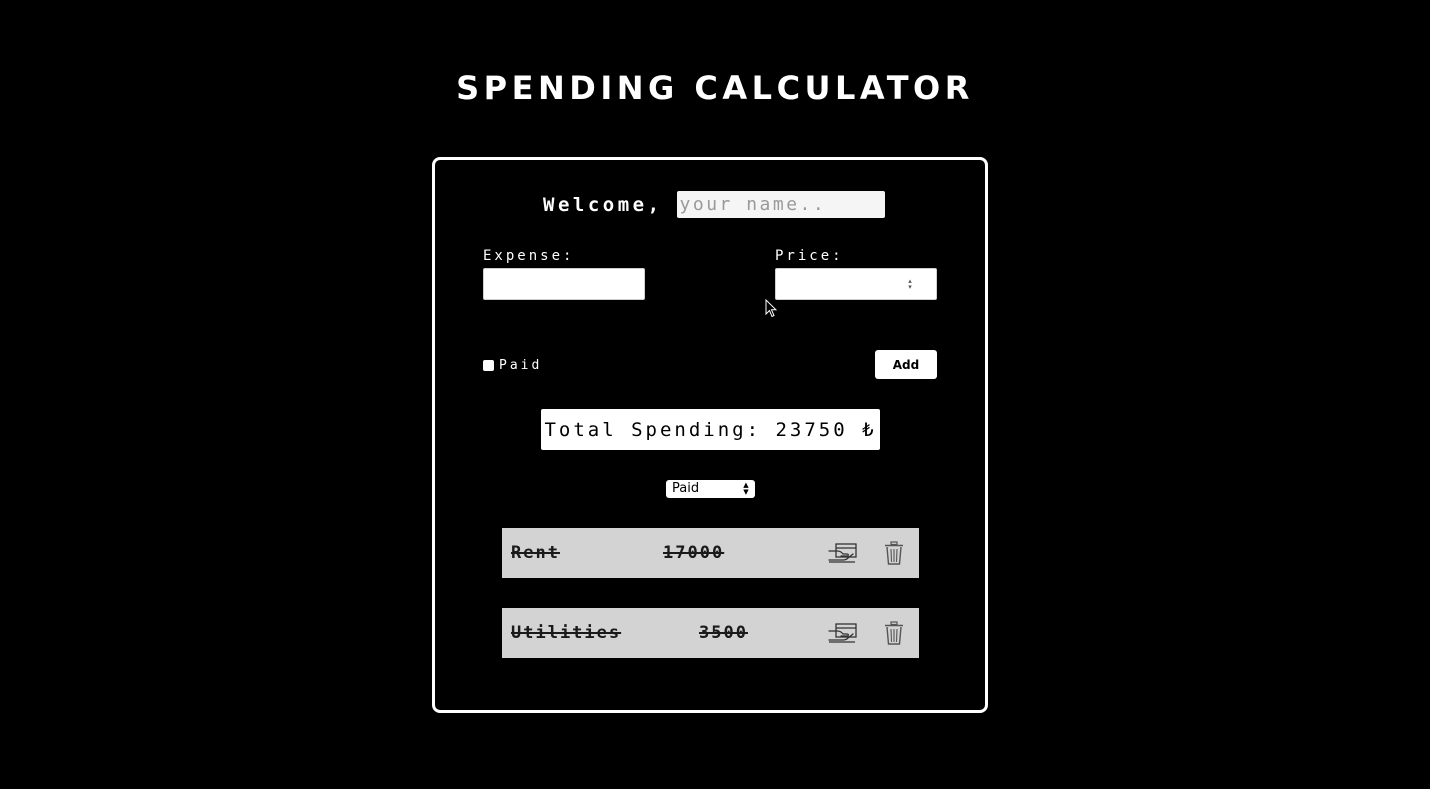 The height and width of the screenshot is (789, 1430). Describe the element at coordinates (488, 365) in the screenshot. I see `paid-checkbox` at that location.